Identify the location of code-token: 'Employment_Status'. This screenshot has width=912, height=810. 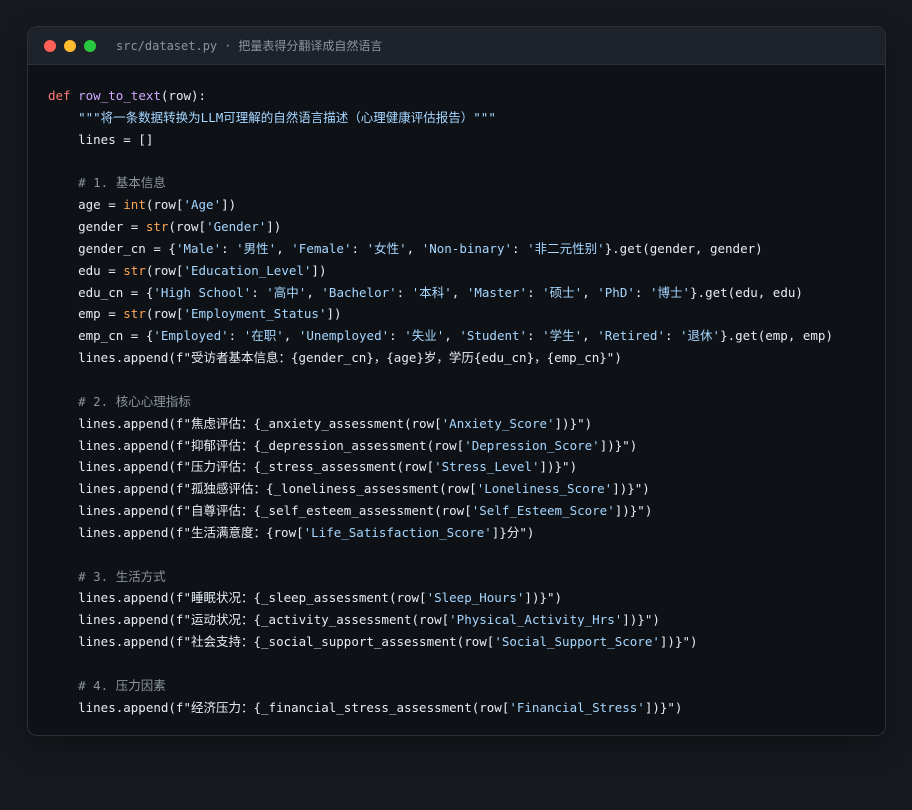
(255, 314).